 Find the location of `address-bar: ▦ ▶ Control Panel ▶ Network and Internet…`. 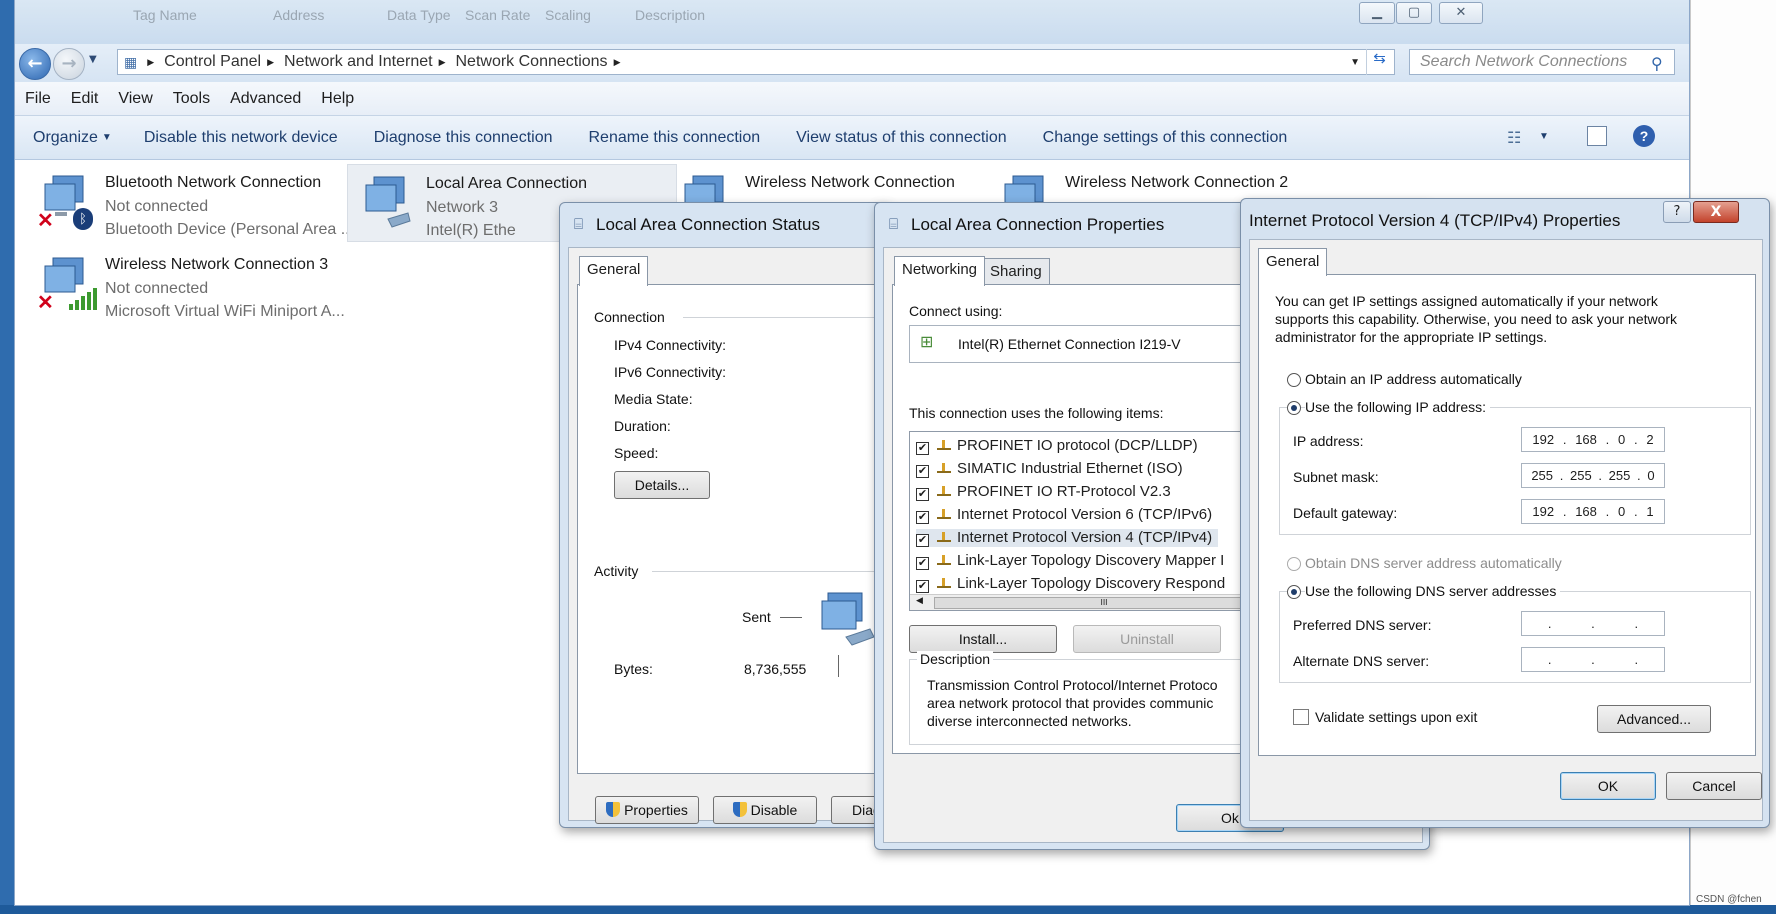

address-bar: ▦ ▶ Control Panel ▶ Network and Internet… is located at coordinates (756, 62).